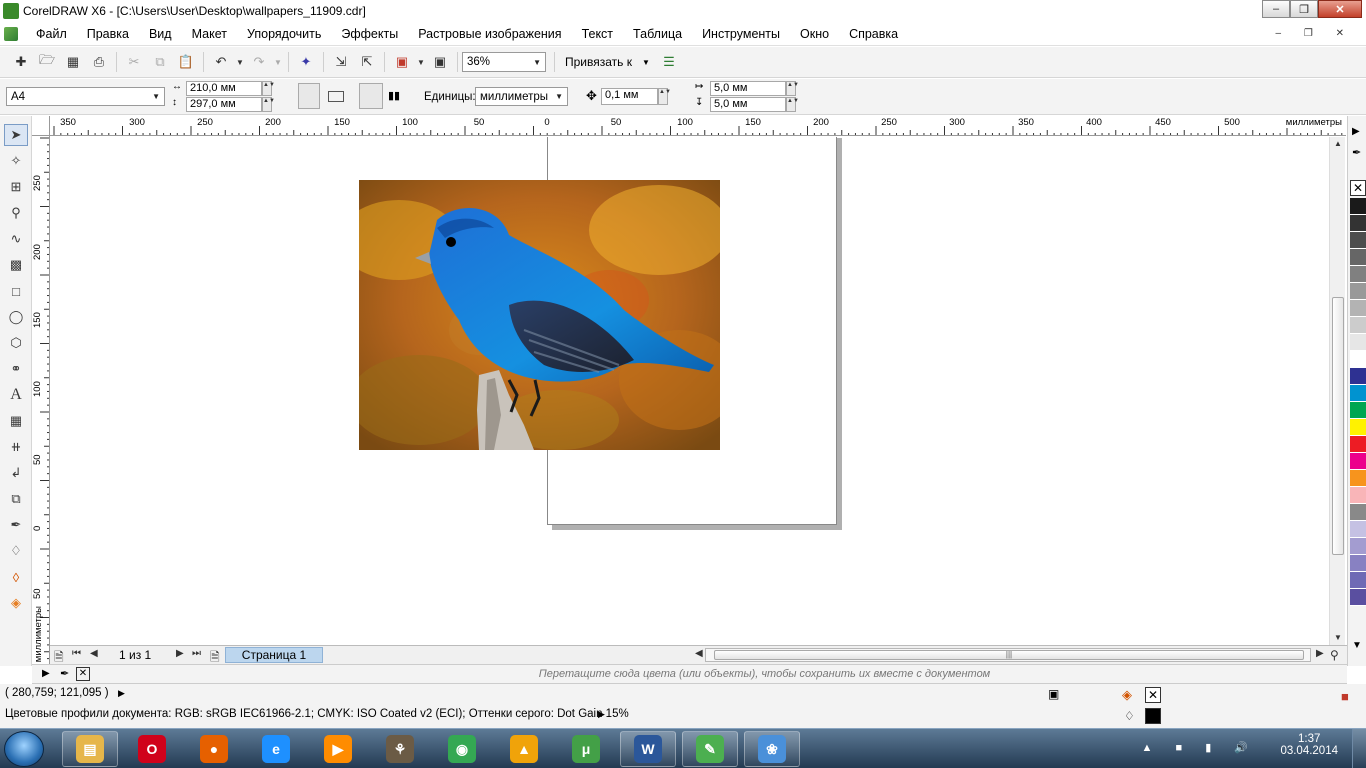  Describe the element at coordinates (873, 34) in the screenshot. I see `menu-help: Справка` at that location.